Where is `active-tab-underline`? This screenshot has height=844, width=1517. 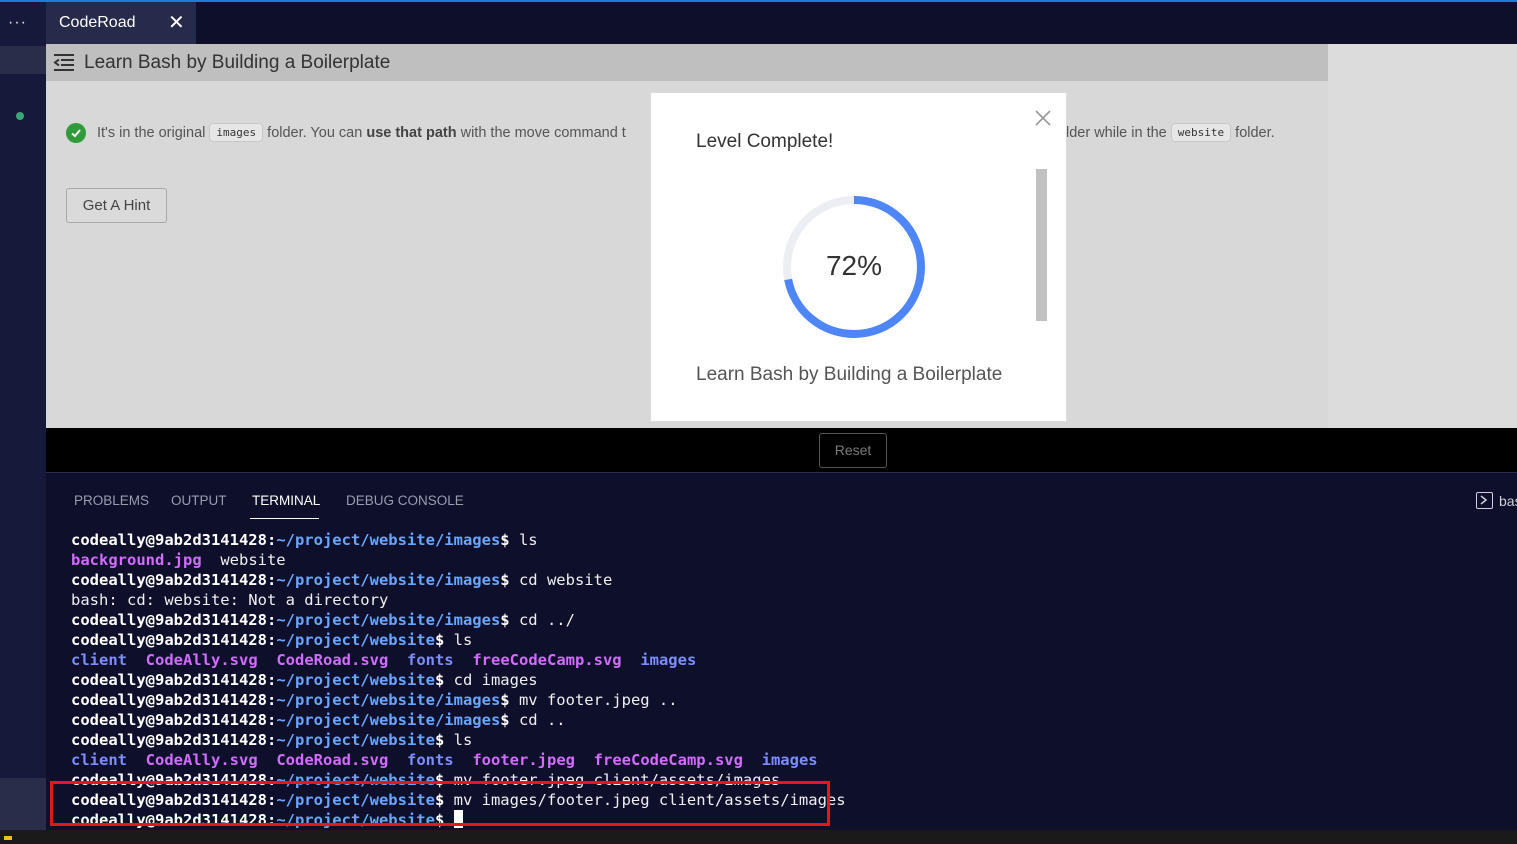
active-tab-underline is located at coordinates (284, 518).